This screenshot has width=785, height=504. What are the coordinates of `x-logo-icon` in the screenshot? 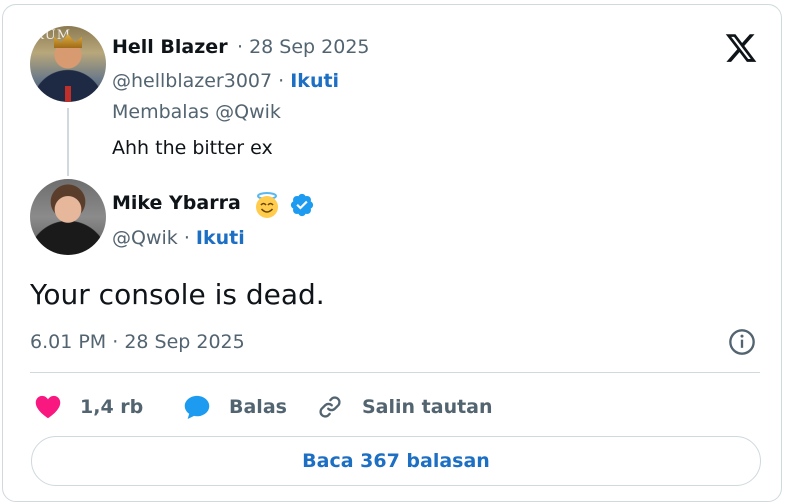 It's located at (741, 48).